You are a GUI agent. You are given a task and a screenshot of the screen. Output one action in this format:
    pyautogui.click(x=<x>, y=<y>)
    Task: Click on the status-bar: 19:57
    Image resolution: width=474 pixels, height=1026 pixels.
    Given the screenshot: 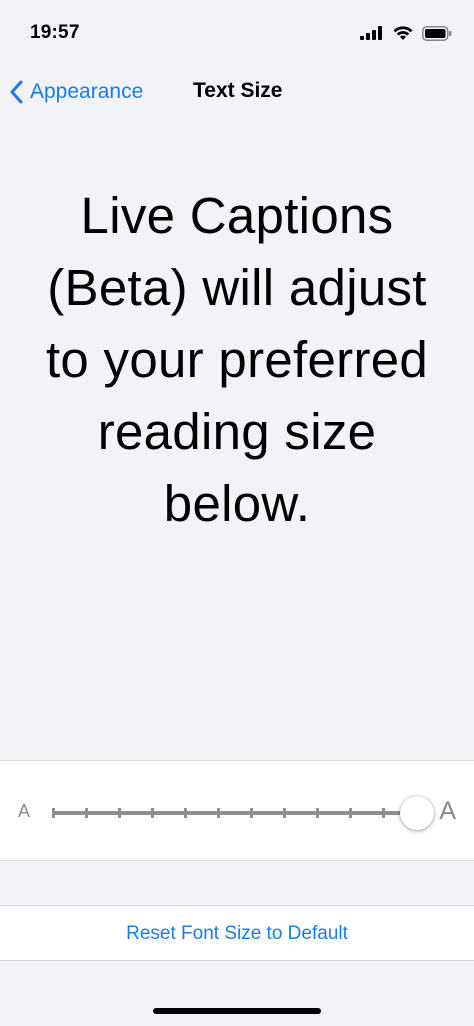 What is the action you would take?
    pyautogui.click(x=237, y=31)
    